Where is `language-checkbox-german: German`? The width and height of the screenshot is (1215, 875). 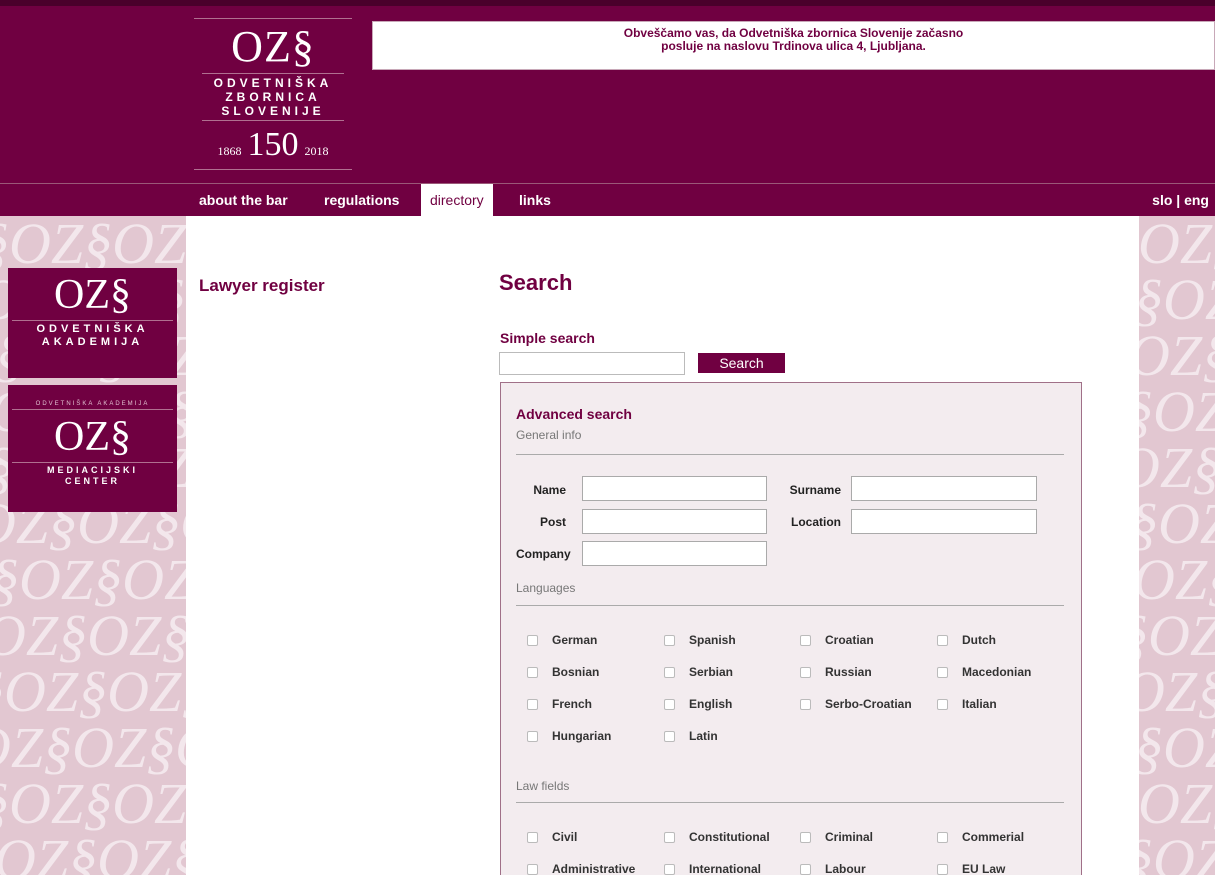 language-checkbox-german: German is located at coordinates (562, 640).